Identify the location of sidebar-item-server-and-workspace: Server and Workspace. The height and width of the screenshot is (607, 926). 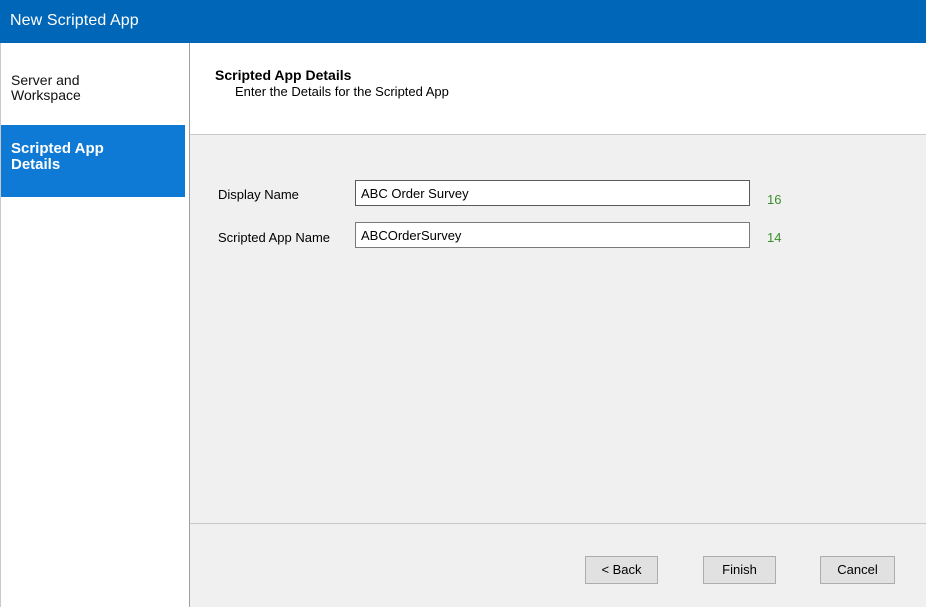
(93, 98).